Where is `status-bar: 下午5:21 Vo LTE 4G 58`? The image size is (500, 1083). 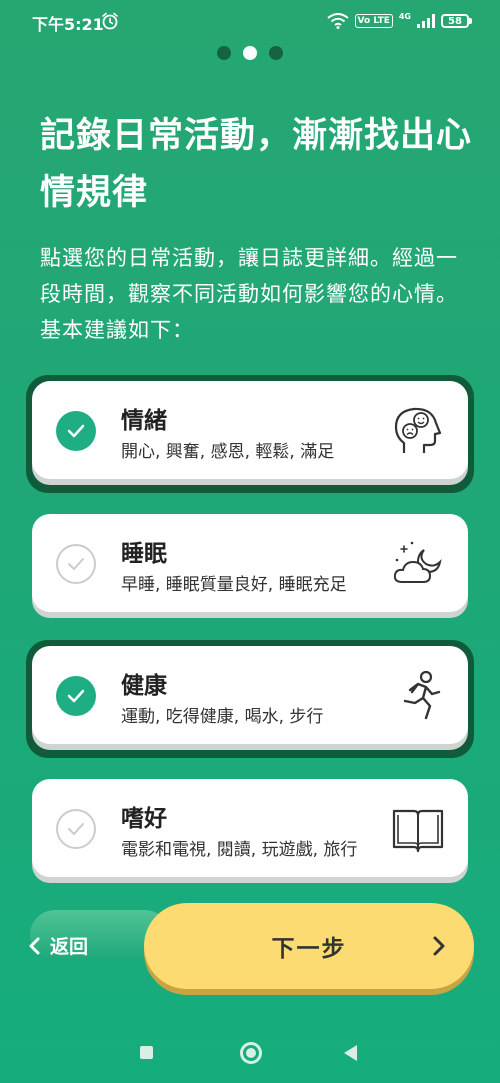
status-bar: 下午5:21 Vo LTE 4G 58 is located at coordinates (250, 22).